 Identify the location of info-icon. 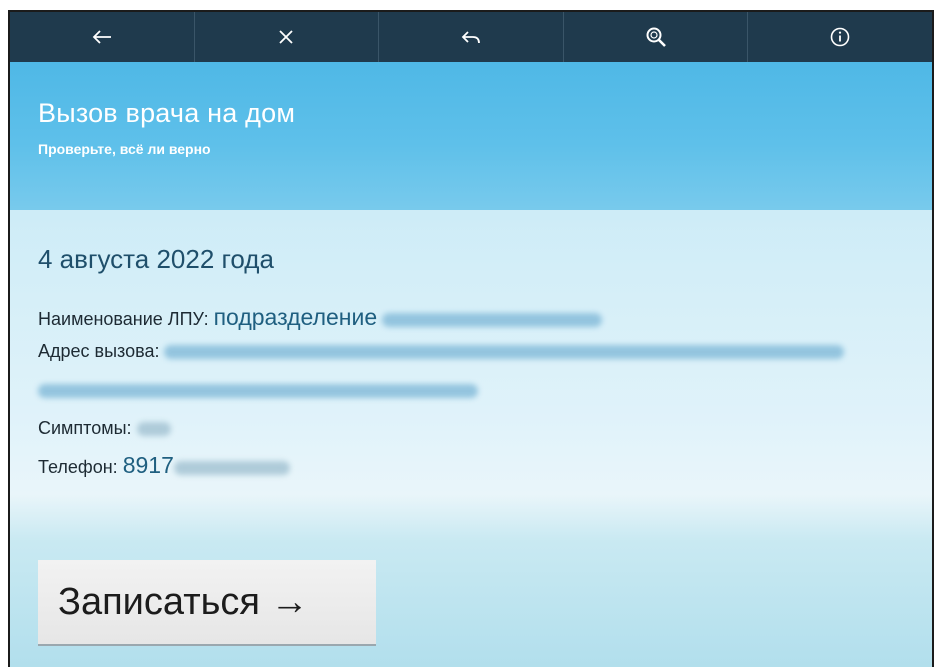
(840, 37).